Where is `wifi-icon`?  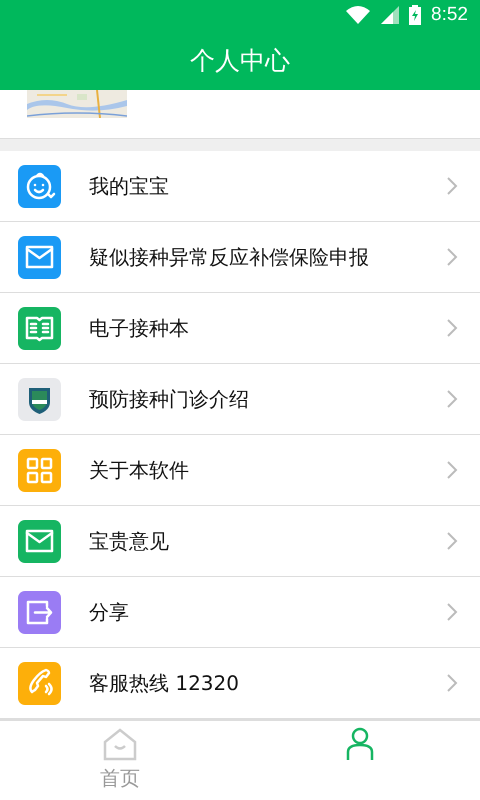 wifi-icon is located at coordinates (358, 15).